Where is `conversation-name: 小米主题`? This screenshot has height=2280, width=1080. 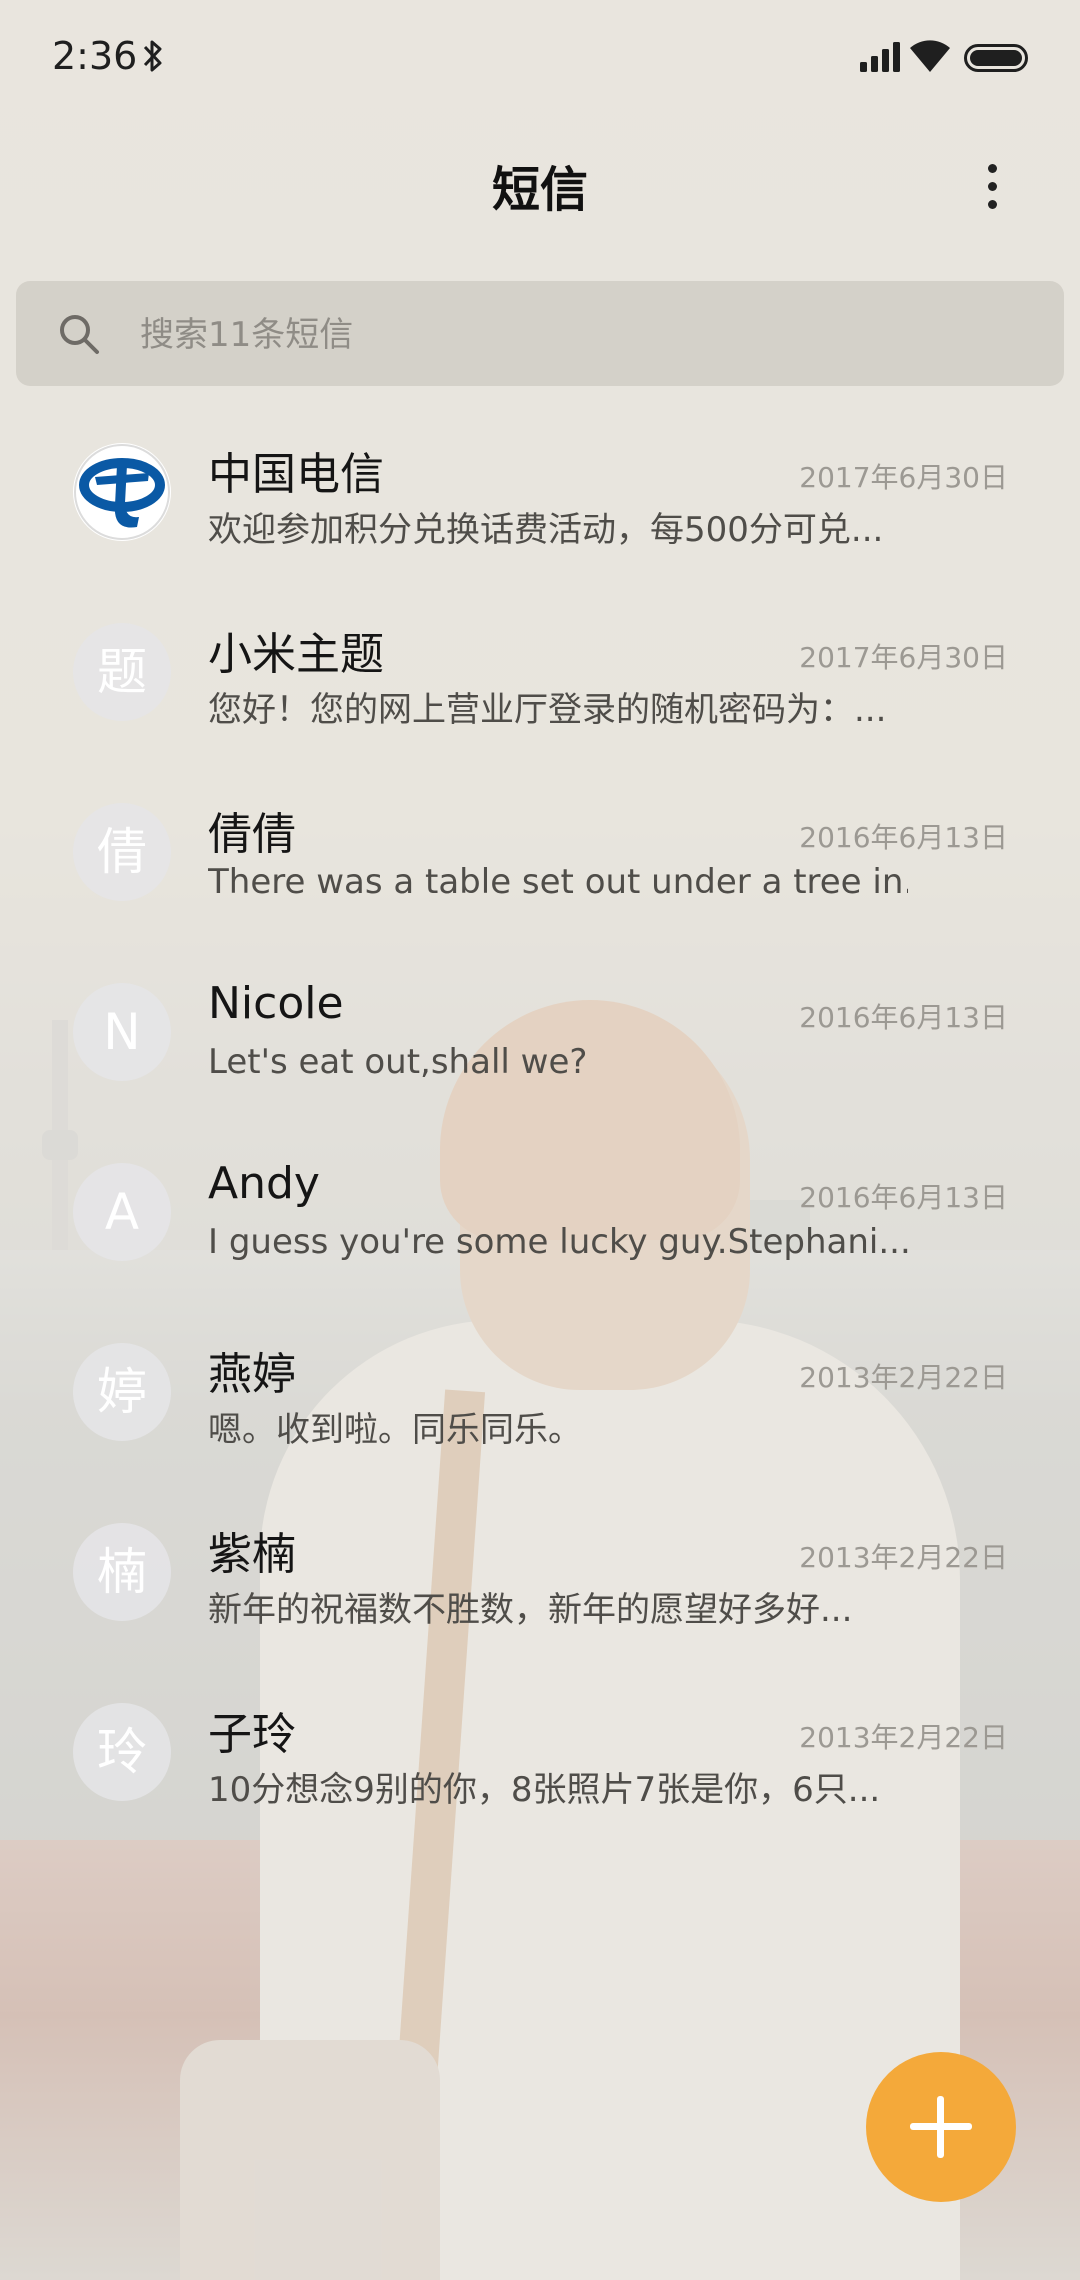
conversation-name: 小米主题 is located at coordinates (296, 654).